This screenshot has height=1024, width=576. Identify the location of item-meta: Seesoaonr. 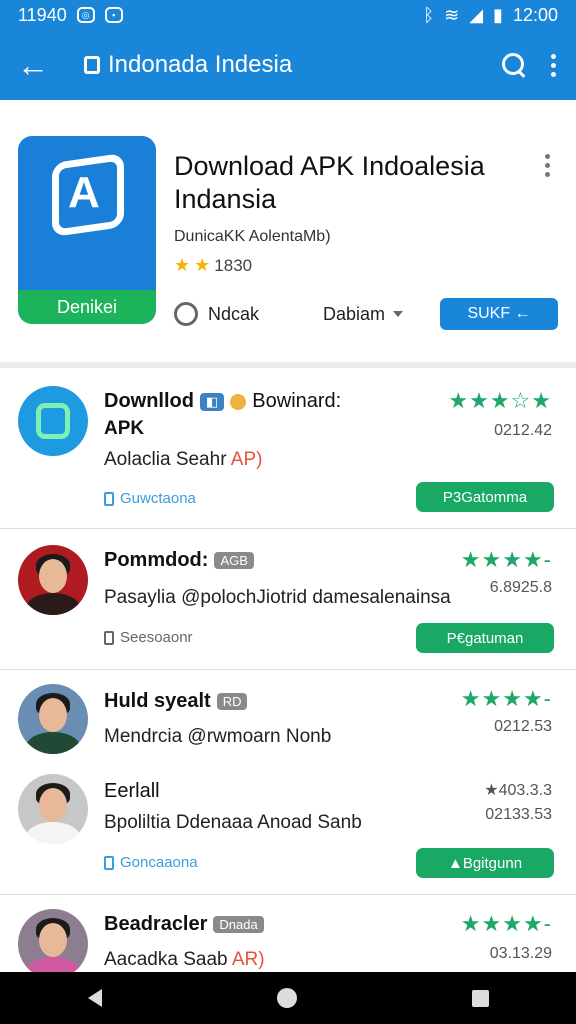
(148, 637).